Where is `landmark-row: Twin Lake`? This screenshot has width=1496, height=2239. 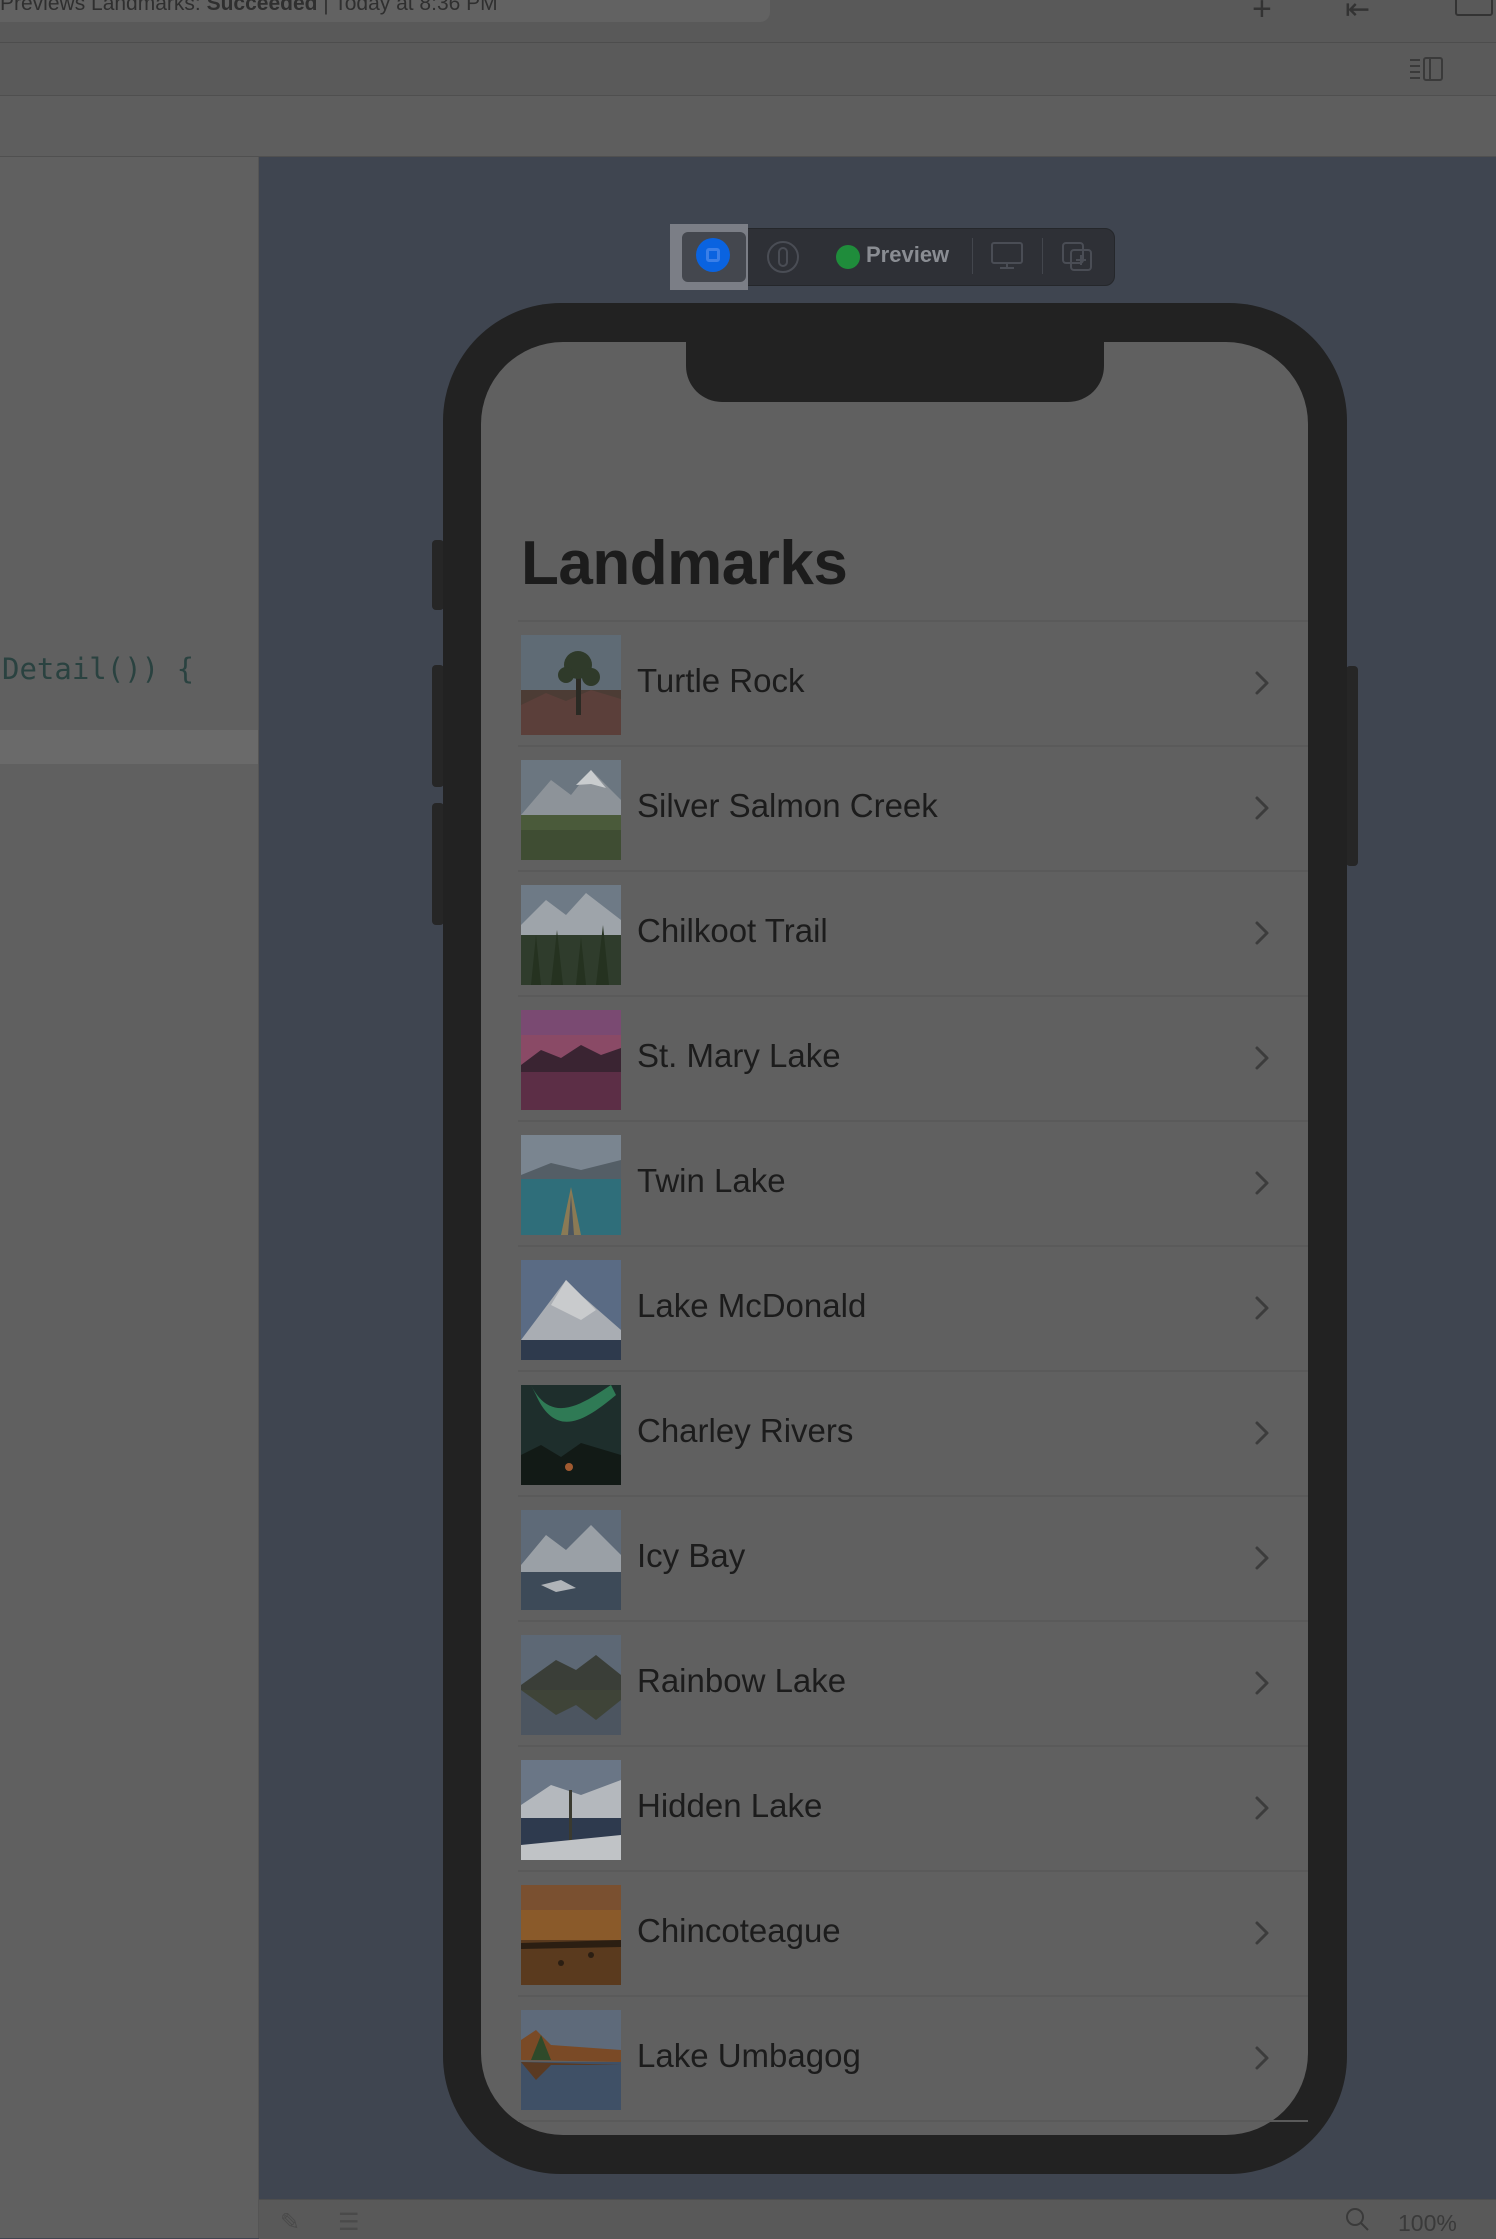 landmark-row: Twin Lake is located at coordinates (913, 1182).